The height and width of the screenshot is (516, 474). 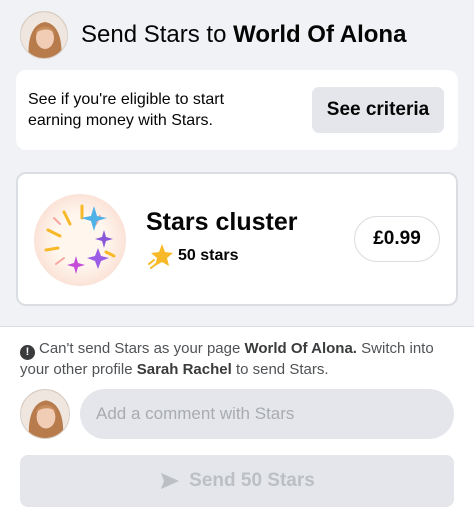 I want to click on notice-part1: Can't send Stars as your page, so click(x=142, y=348).